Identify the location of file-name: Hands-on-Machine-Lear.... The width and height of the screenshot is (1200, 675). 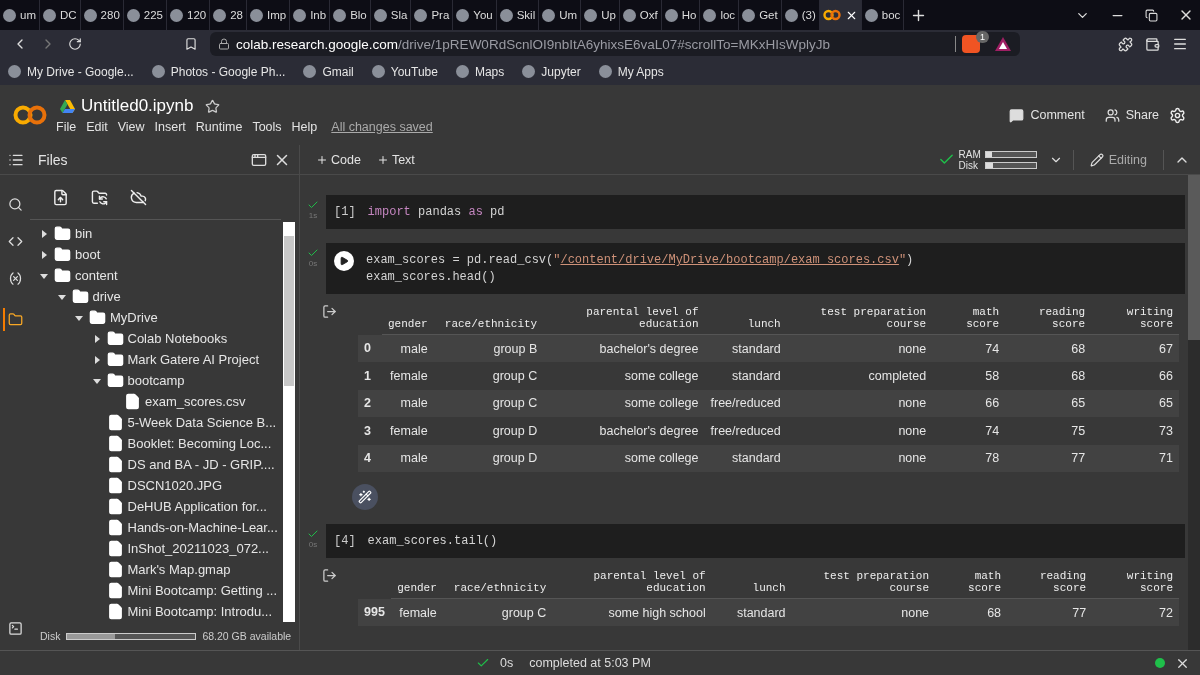
(202, 527).